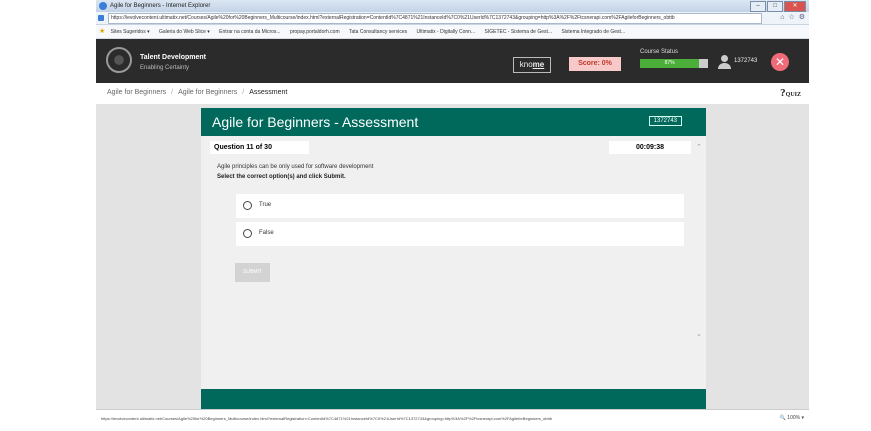 The image size is (871, 431). Describe the element at coordinates (758, 6) in the screenshot. I see `minimize-icon: –` at that location.